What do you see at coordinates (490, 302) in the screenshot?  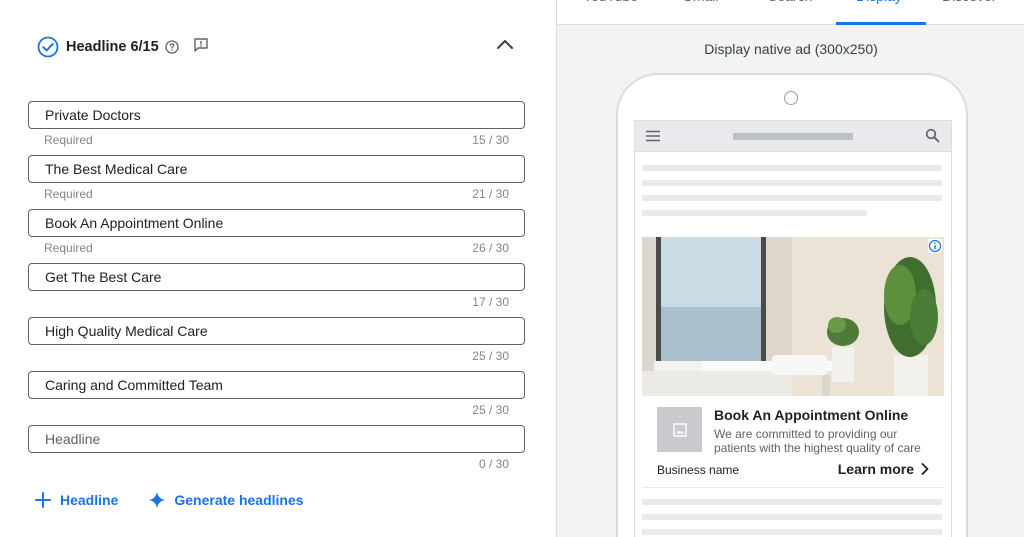 I see `character-count: 17 / 30` at bounding box center [490, 302].